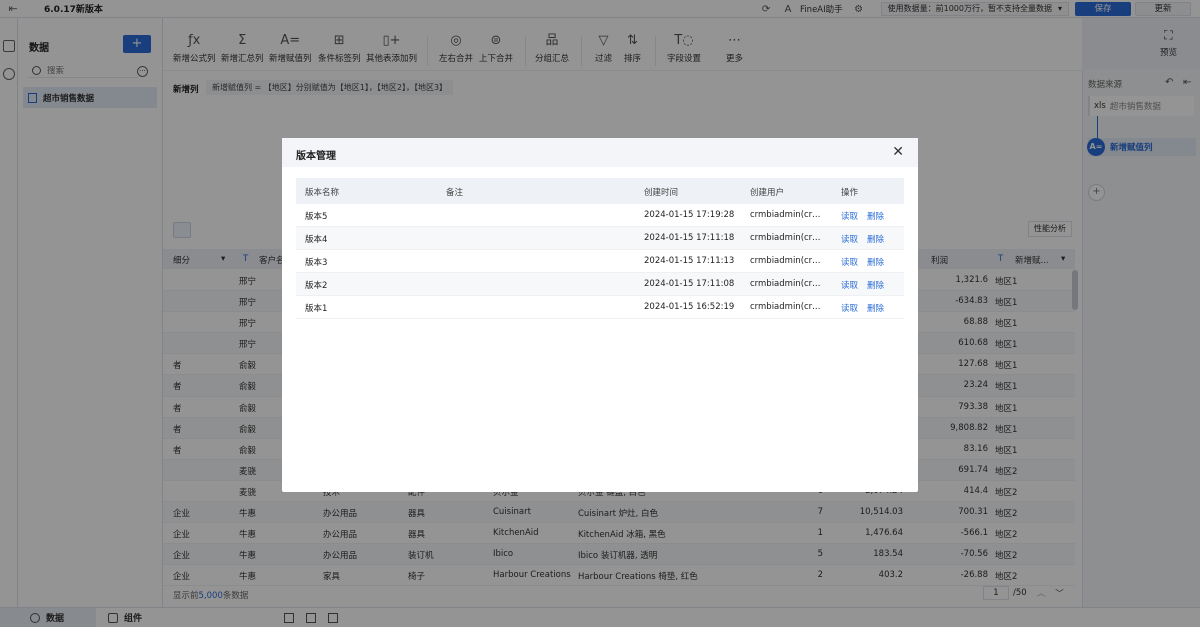  What do you see at coordinates (689, 215) in the screenshot?
I see `version-created-time: 2024-01-15 17:19:28` at bounding box center [689, 215].